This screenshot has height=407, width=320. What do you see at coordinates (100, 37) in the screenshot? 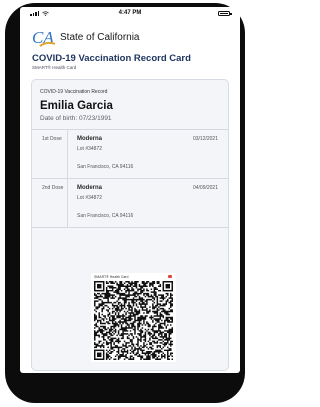
I see `state-title: State of California` at bounding box center [100, 37].